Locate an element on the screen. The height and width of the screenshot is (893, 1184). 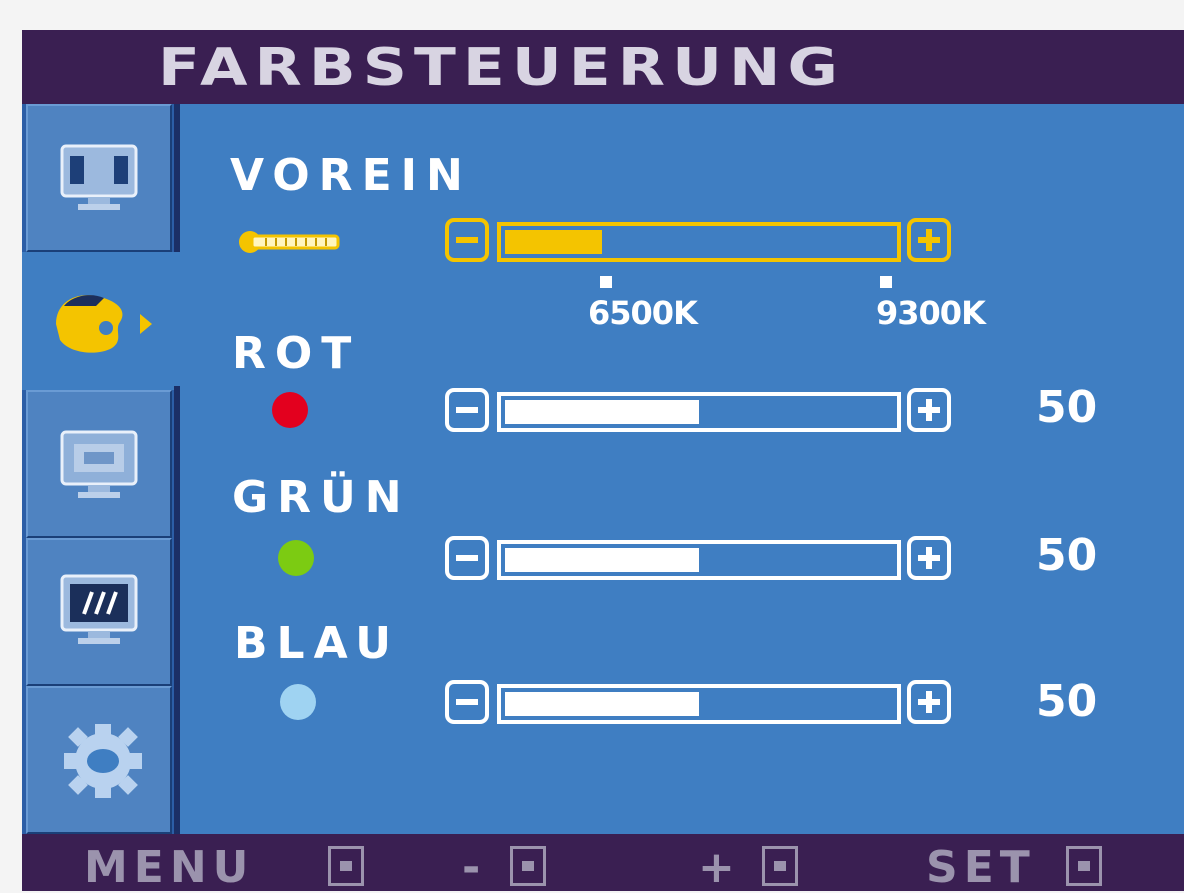
sidebar-item-color is located at coordinates (107, 321).